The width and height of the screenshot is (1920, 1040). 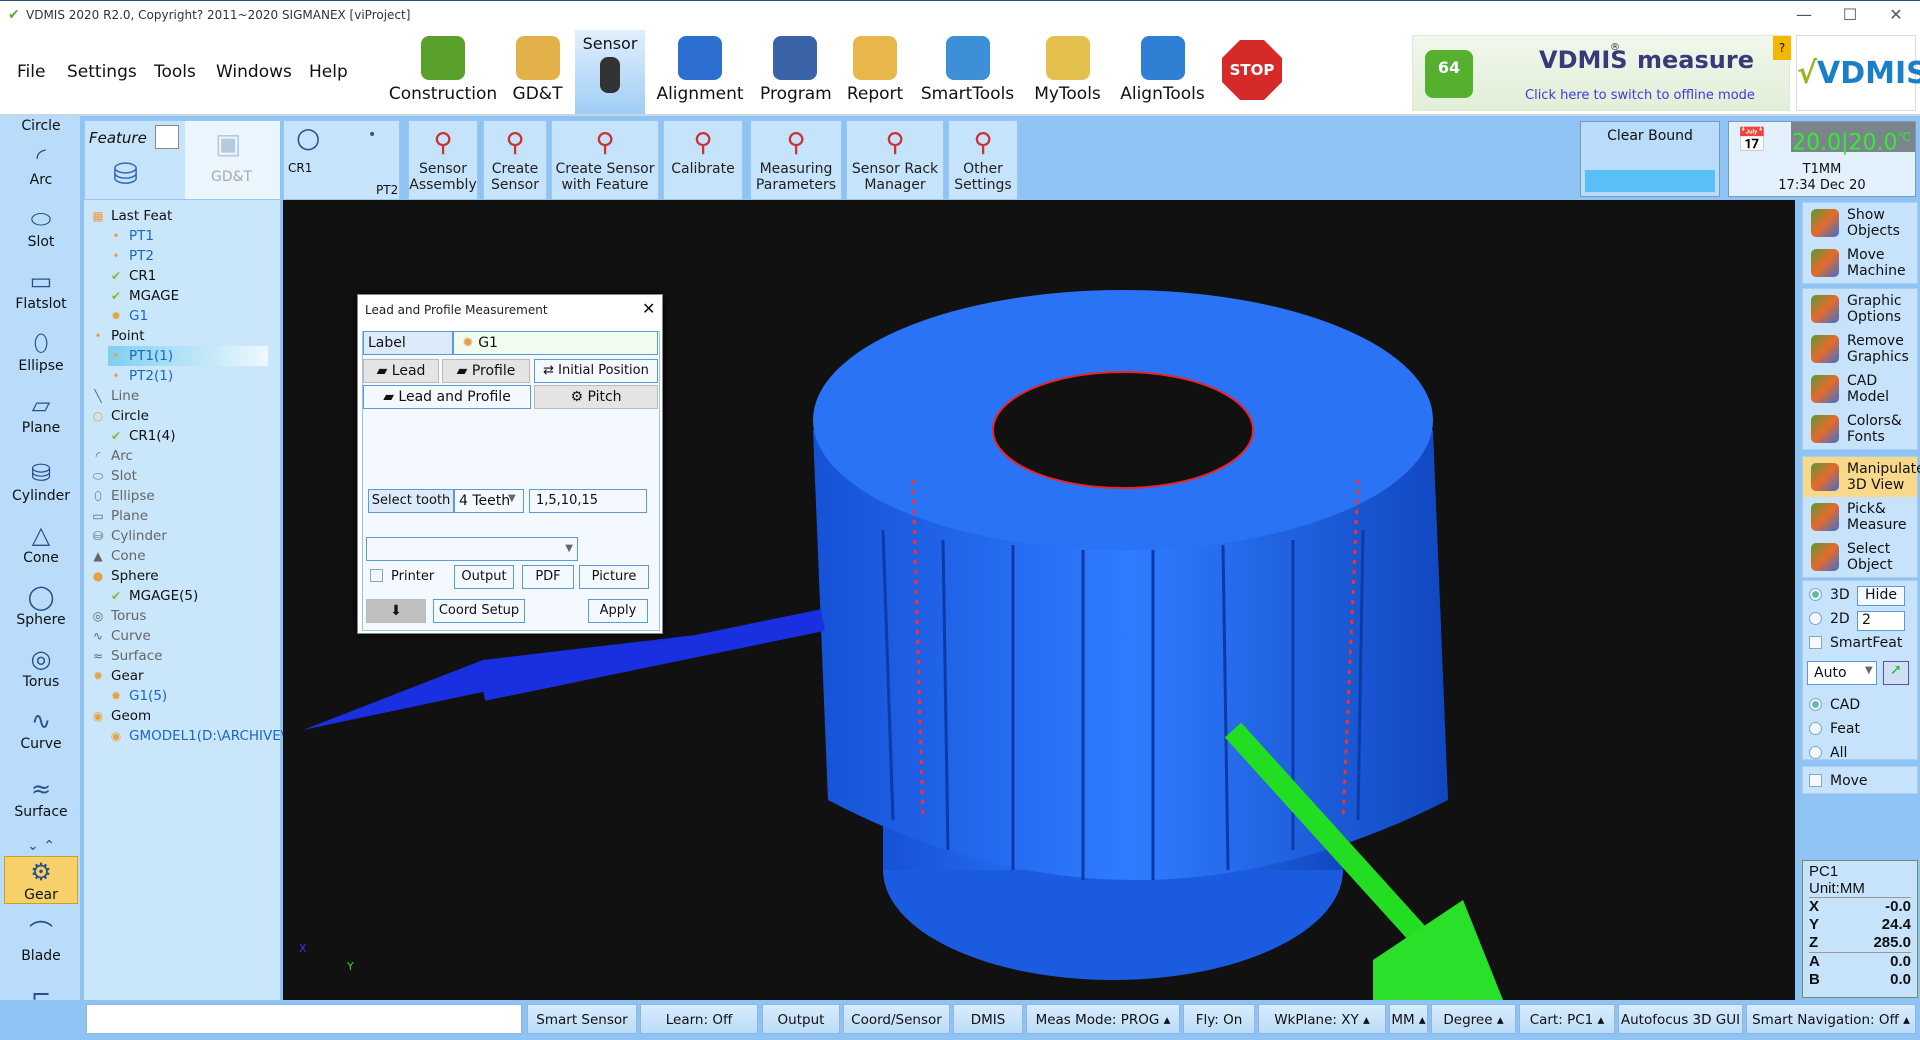 What do you see at coordinates (125, 174) in the screenshot?
I see `feature-shapes-icon: ⛁` at bounding box center [125, 174].